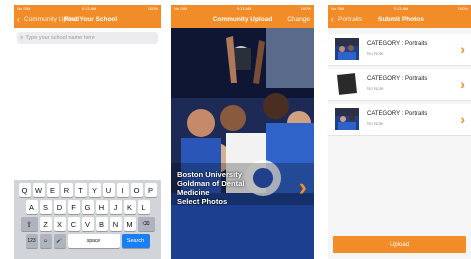 The width and height of the screenshot is (471, 259). I want to click on key-q: Q, so click(24, 190).